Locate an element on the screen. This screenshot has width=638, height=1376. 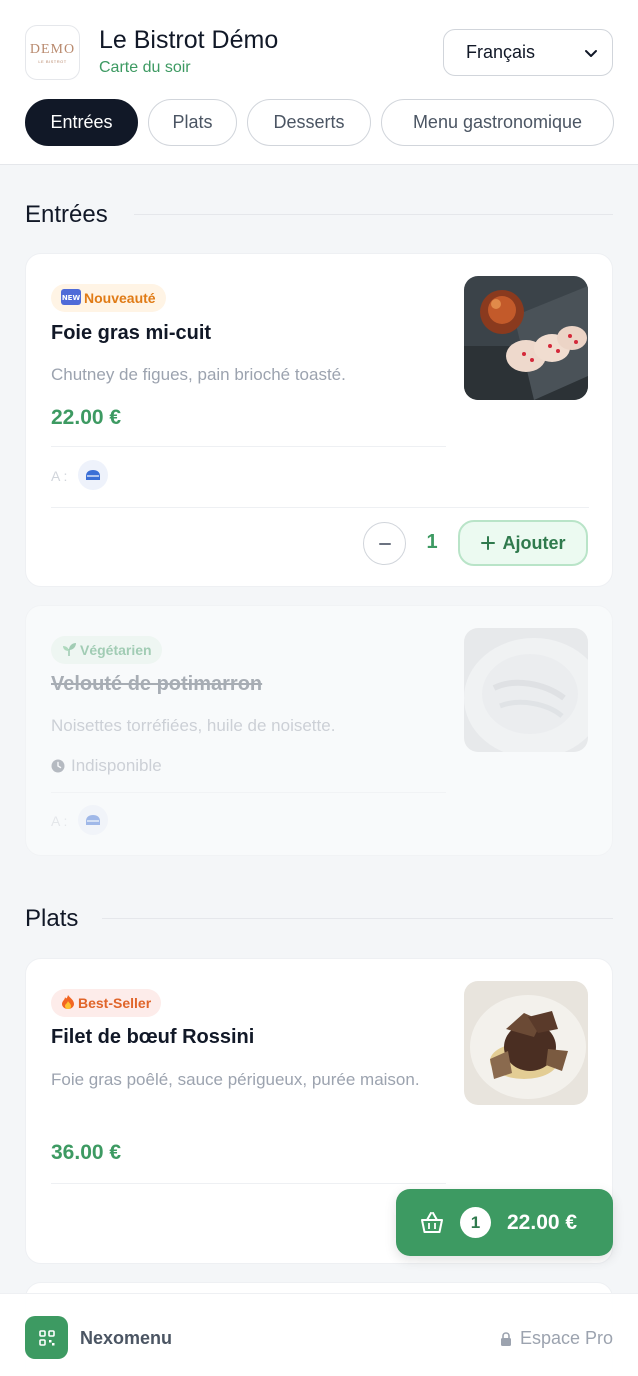
clock-icon is located at coordinates (58, 766).